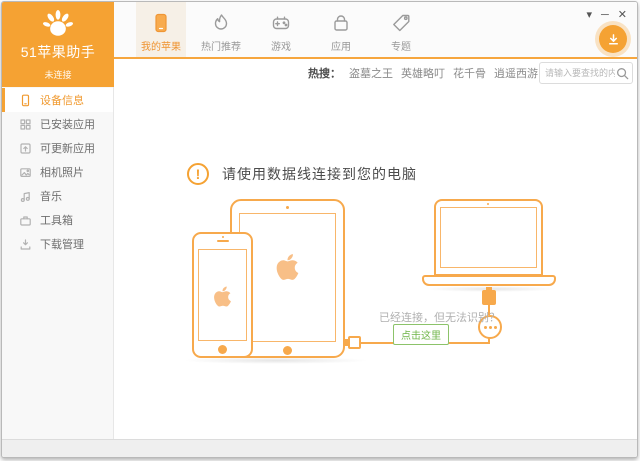  What do you see at coordinates (622, 15) in the screenshot?
I see `close-icon: ✕` at bounding box center [622, 15].